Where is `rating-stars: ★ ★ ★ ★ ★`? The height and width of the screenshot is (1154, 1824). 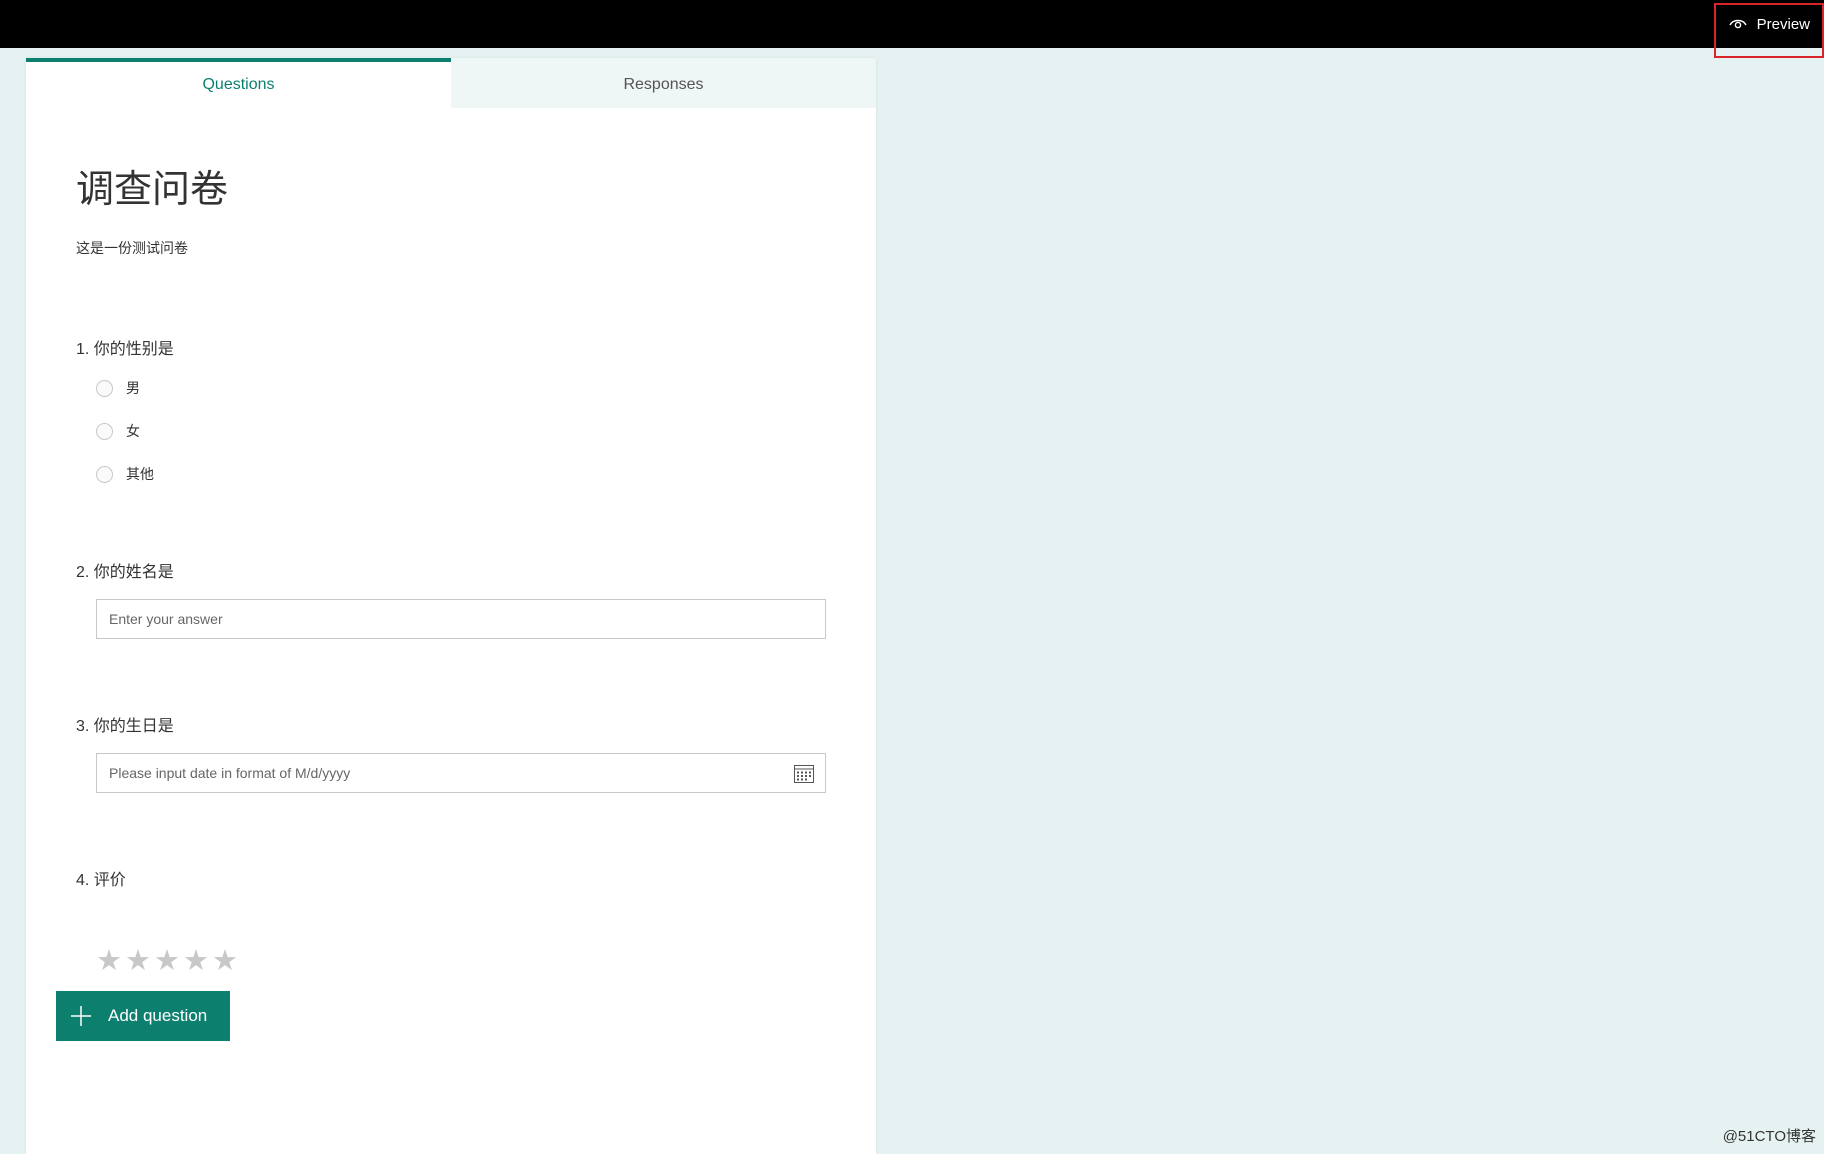
rating-stars: ★ ★ ★ ★ ★ is located at coordinates (167, 961).